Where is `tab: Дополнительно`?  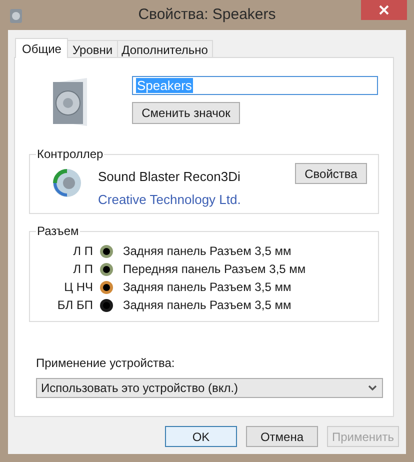 tab: Дополнительно is located at coordinates (164, 48).